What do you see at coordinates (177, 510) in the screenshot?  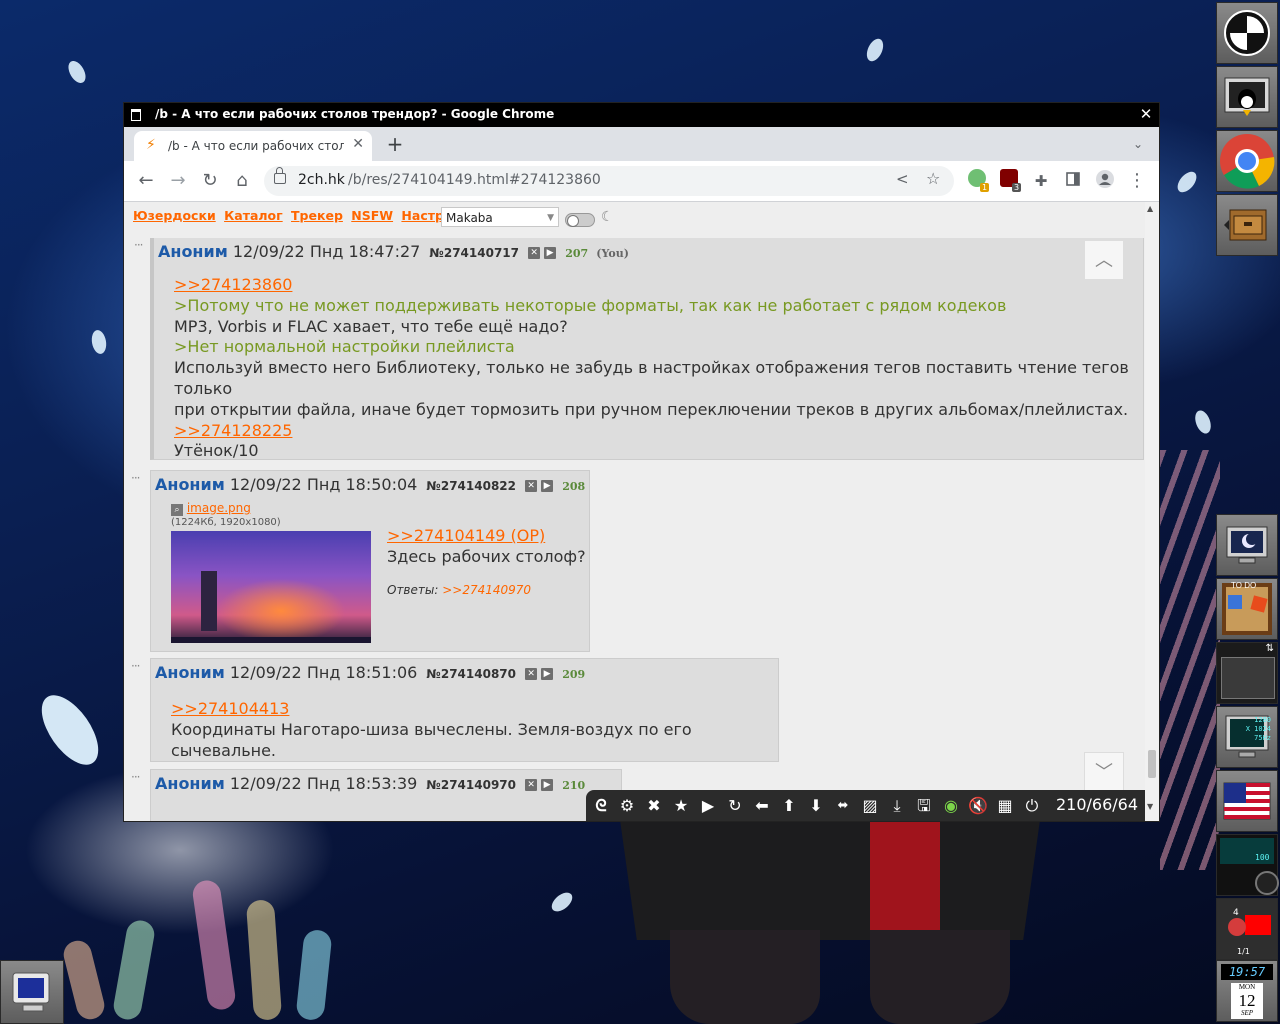 I see `image-search-icon: ⌕` at bounding box center [177, 510].